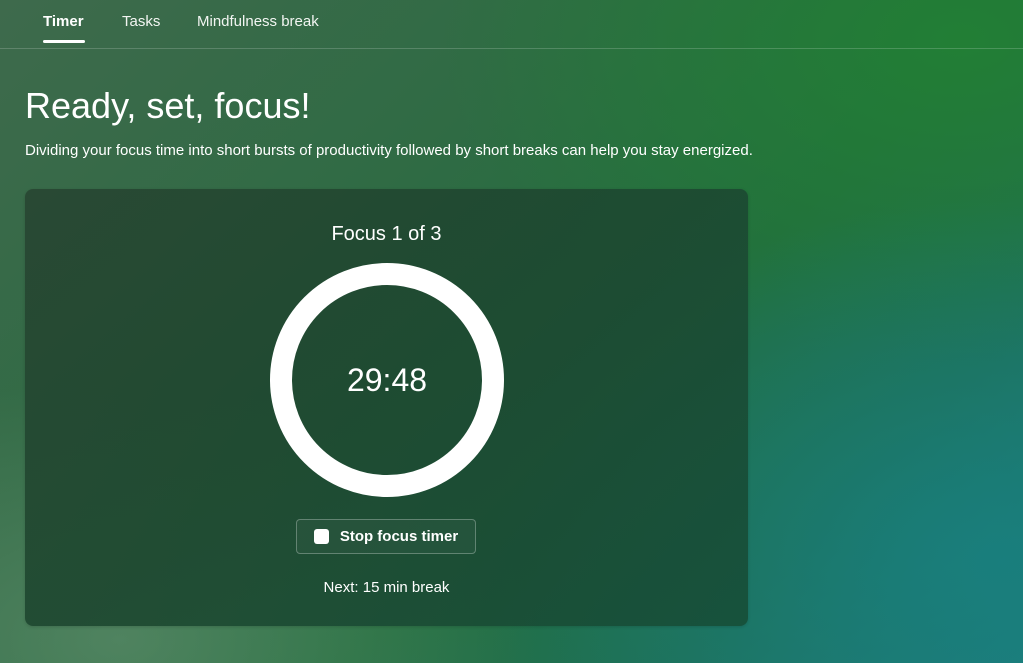 The width and height of the screenshot is (1023, 663). Describe the element at coordinates (141, 22) in the screenshot. I see `tab-tasks: Tasks` at that location.